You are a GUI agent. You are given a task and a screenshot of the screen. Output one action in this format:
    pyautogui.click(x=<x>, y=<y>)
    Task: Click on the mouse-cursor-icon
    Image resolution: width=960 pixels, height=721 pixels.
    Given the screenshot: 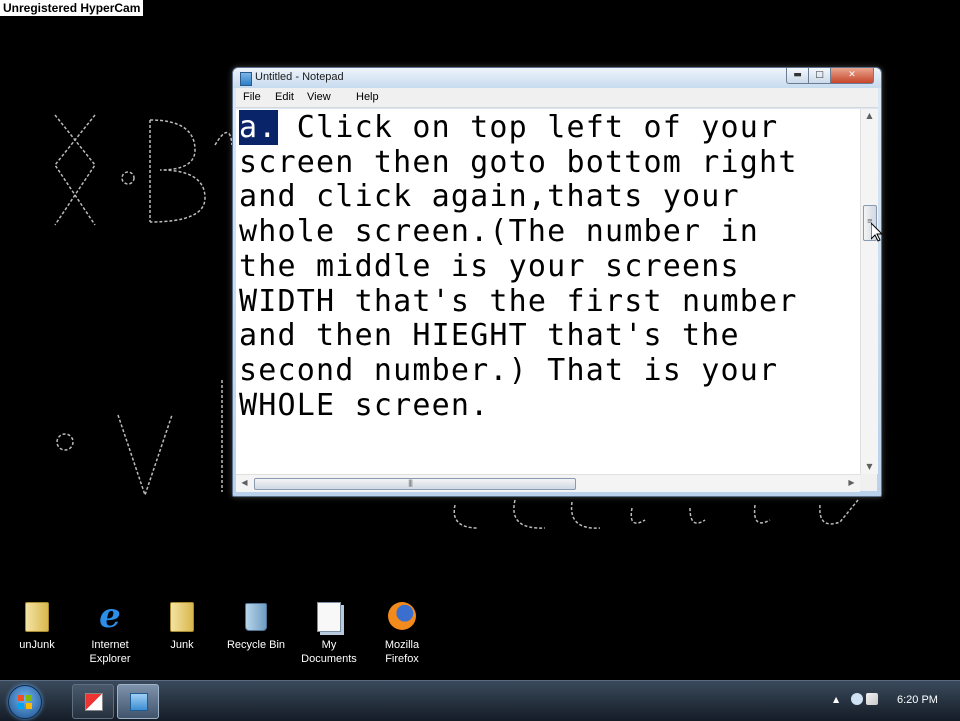 What is the action you would take?
    pyautogui.click(x=877, y=232)
    